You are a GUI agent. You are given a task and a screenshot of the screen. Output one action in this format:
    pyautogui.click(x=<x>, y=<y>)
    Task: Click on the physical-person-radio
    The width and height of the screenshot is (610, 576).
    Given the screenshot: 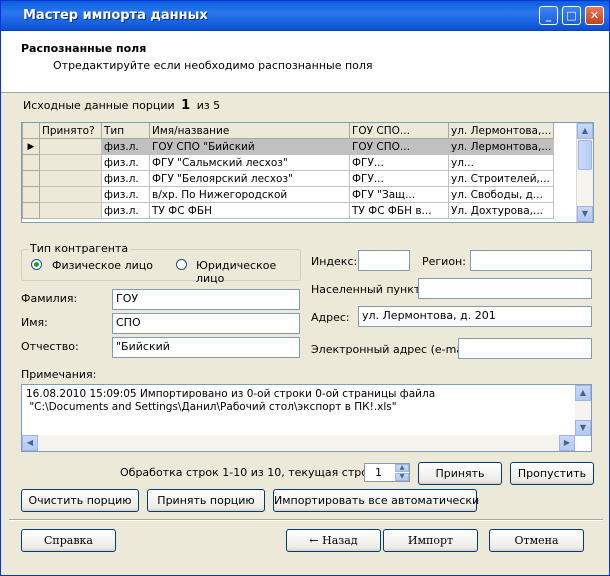 What is the action you would take?
    pyautogui.click(x=36, y=264)
    